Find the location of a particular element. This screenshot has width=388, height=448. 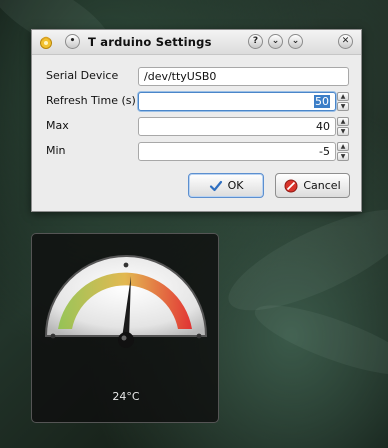

gauge is located at coordinates (126, 301).